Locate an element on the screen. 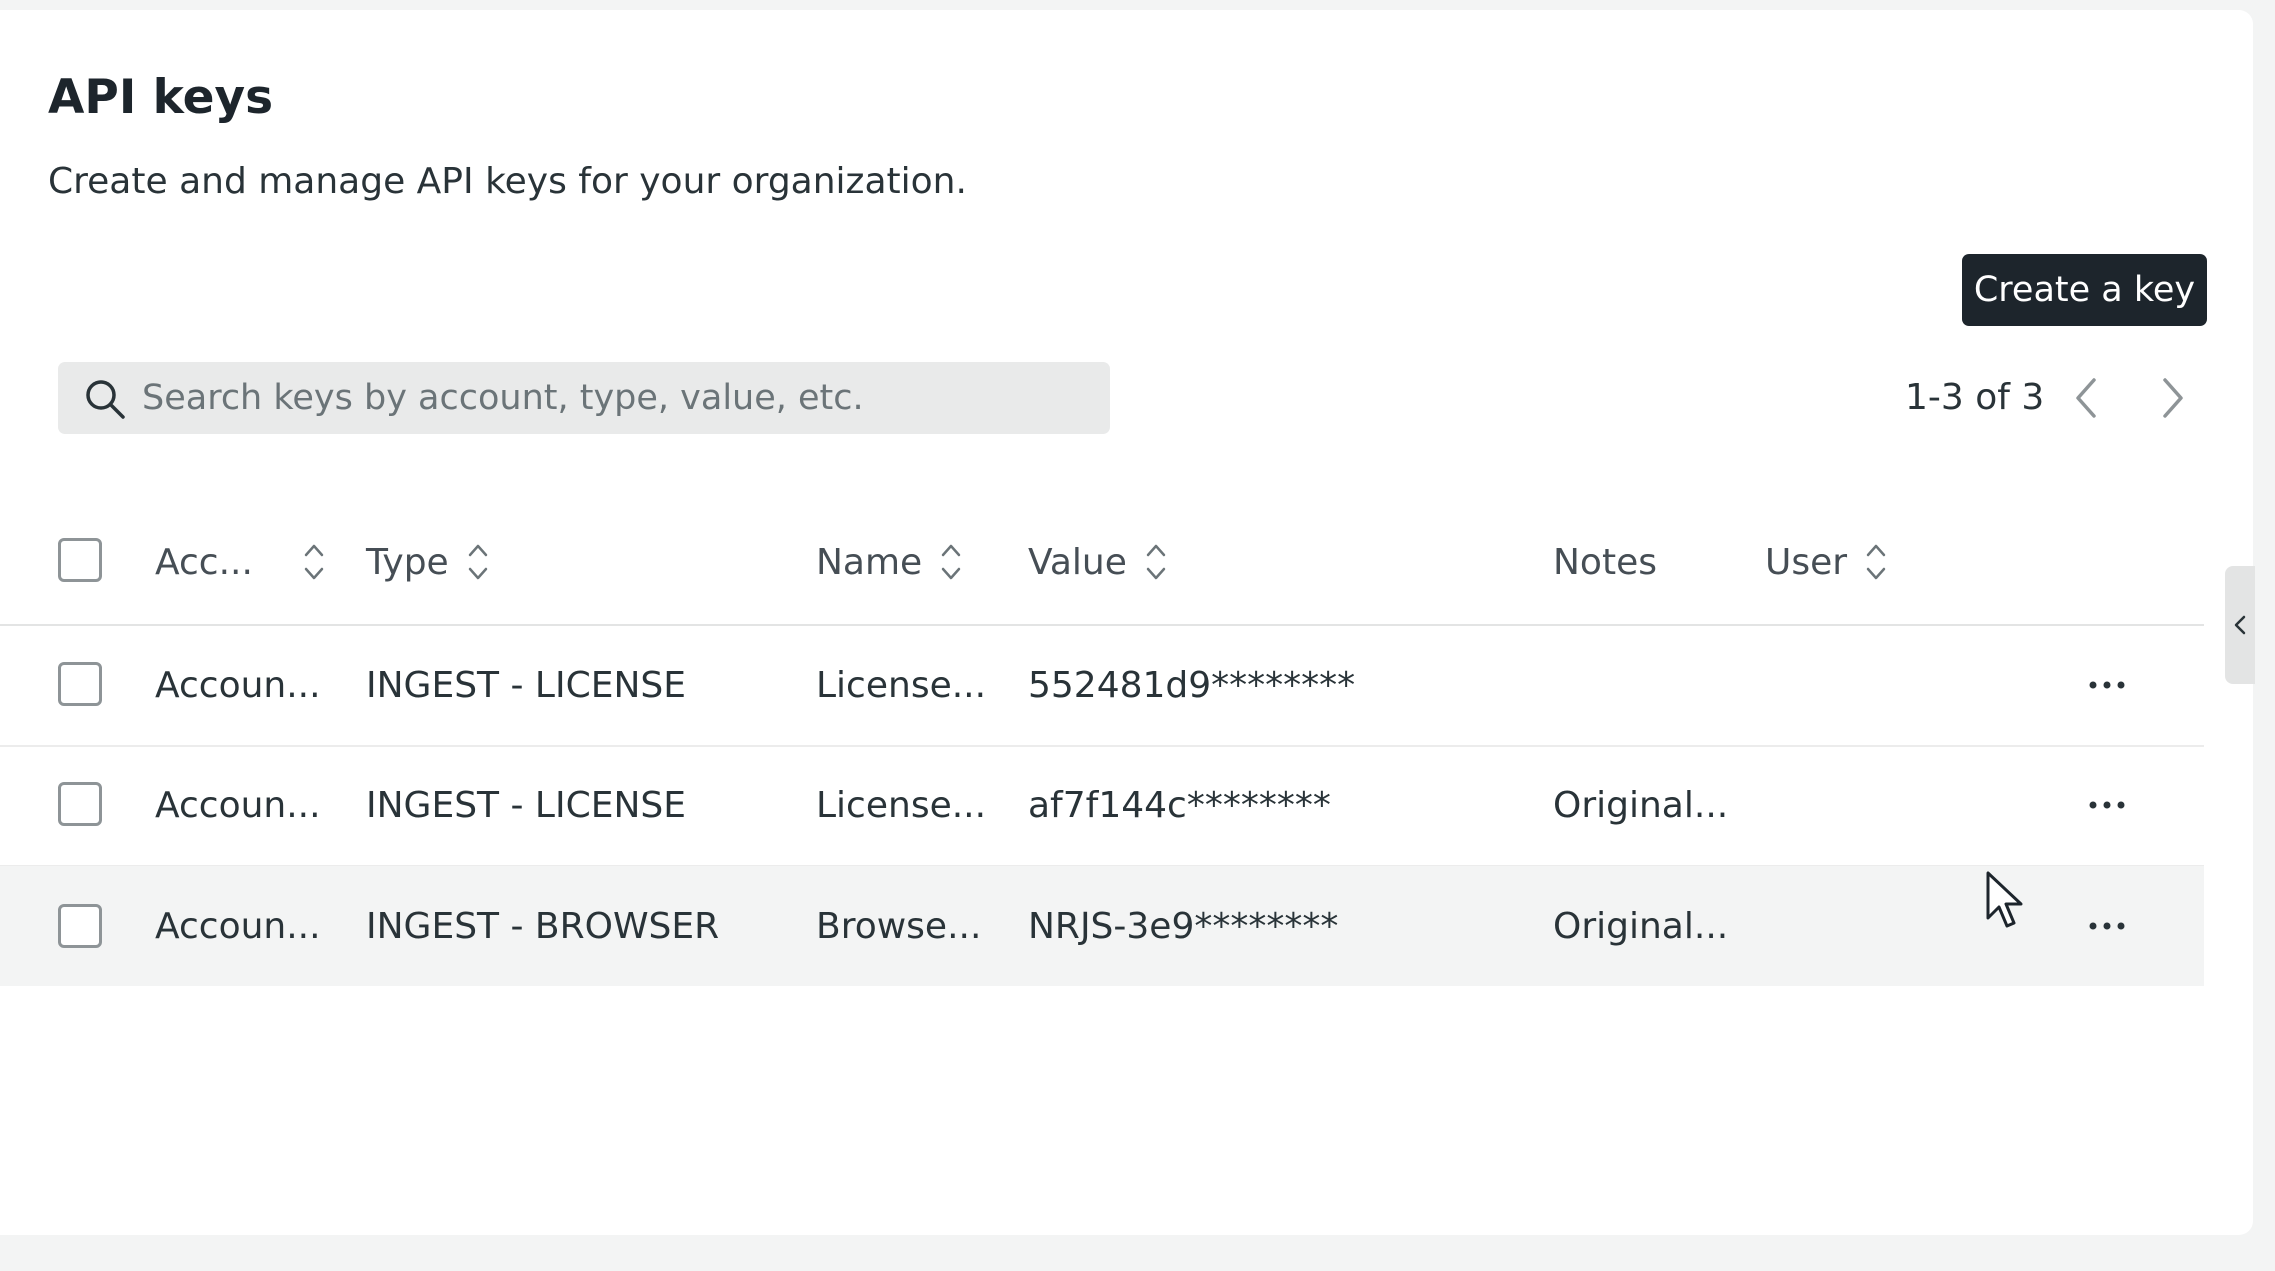  search-box is located at coordinates (584, 398).